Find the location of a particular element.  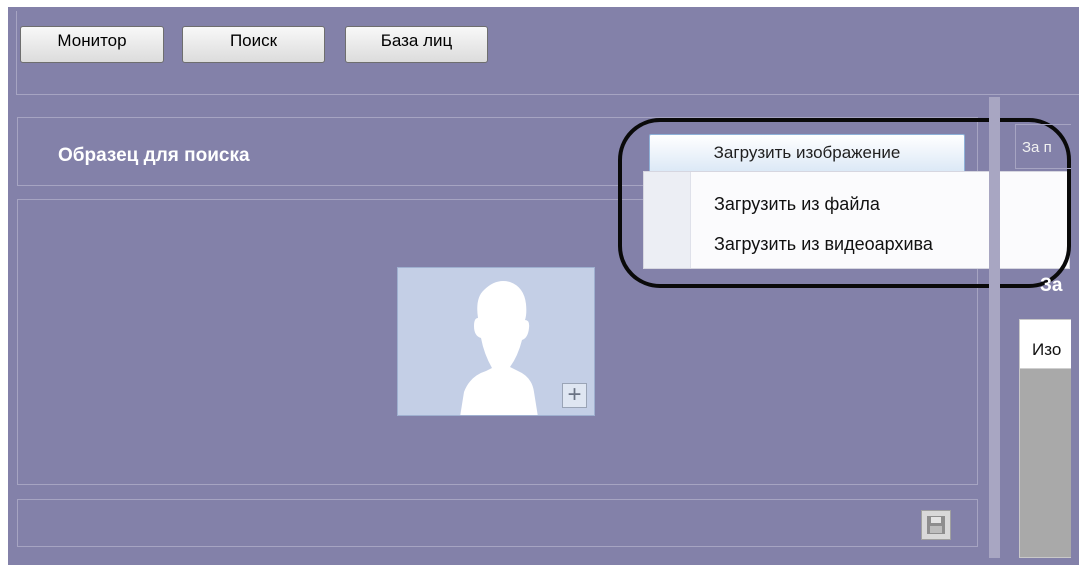

right-panel-header-label: За п is located at coordinates (1037, 147).